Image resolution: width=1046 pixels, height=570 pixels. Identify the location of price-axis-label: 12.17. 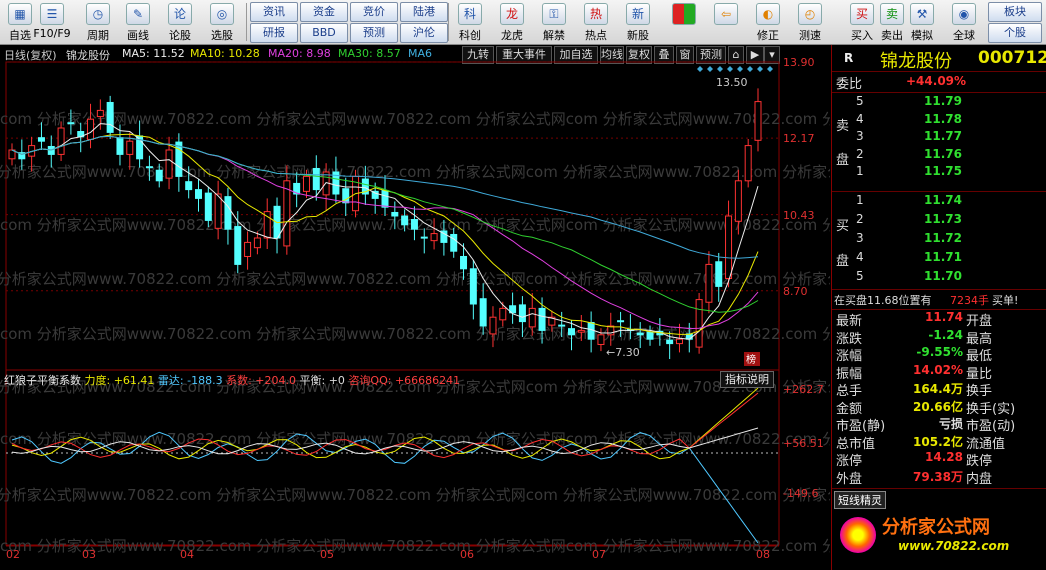
(799, 139).